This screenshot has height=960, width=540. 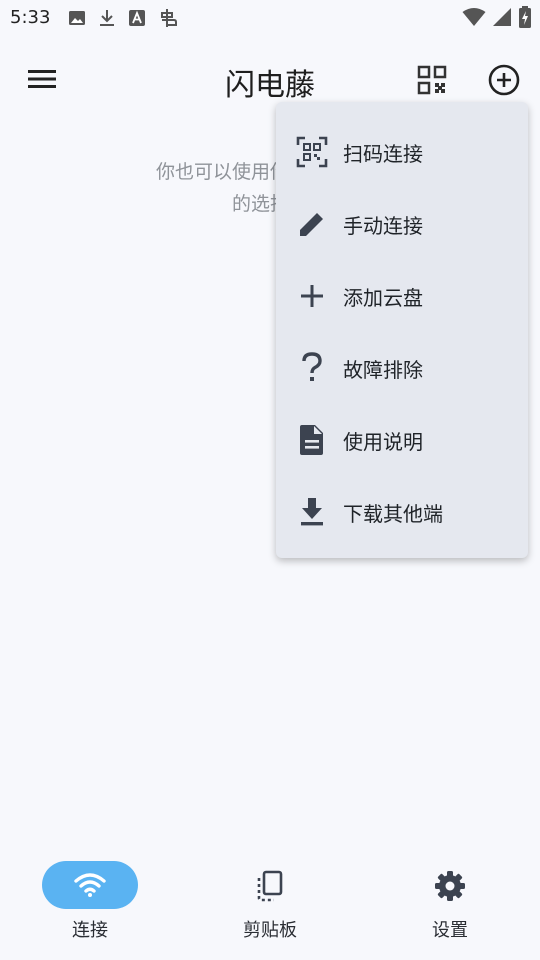 I want to click on page-title: 闪电藤, so click(x=270, y=85).